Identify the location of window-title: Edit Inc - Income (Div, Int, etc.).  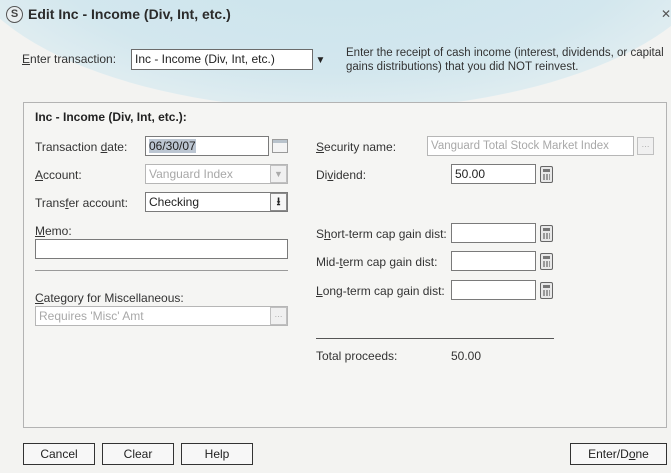
(129, 14).